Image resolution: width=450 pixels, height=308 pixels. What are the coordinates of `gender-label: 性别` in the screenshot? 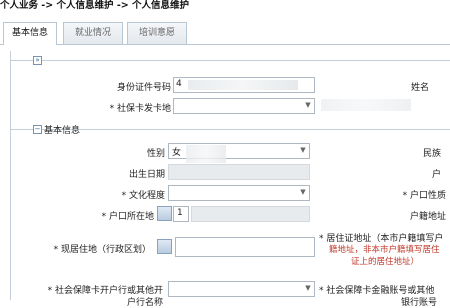 It's located at (155, 154).